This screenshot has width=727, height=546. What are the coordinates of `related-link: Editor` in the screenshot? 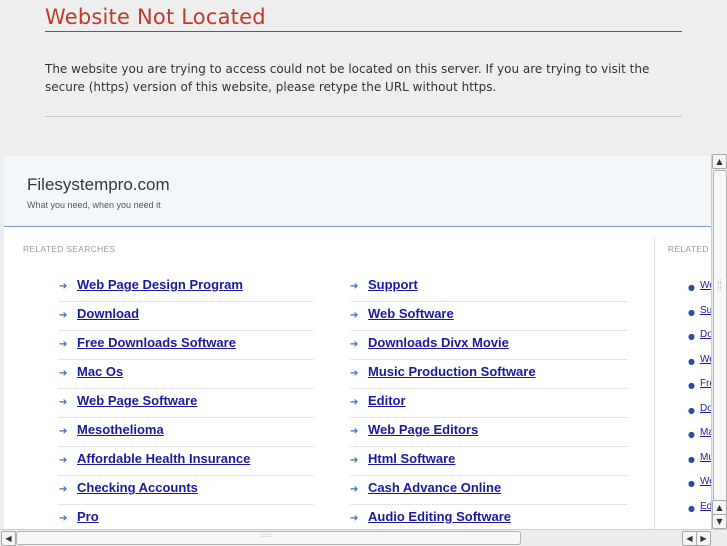 It's located at (387, 400).